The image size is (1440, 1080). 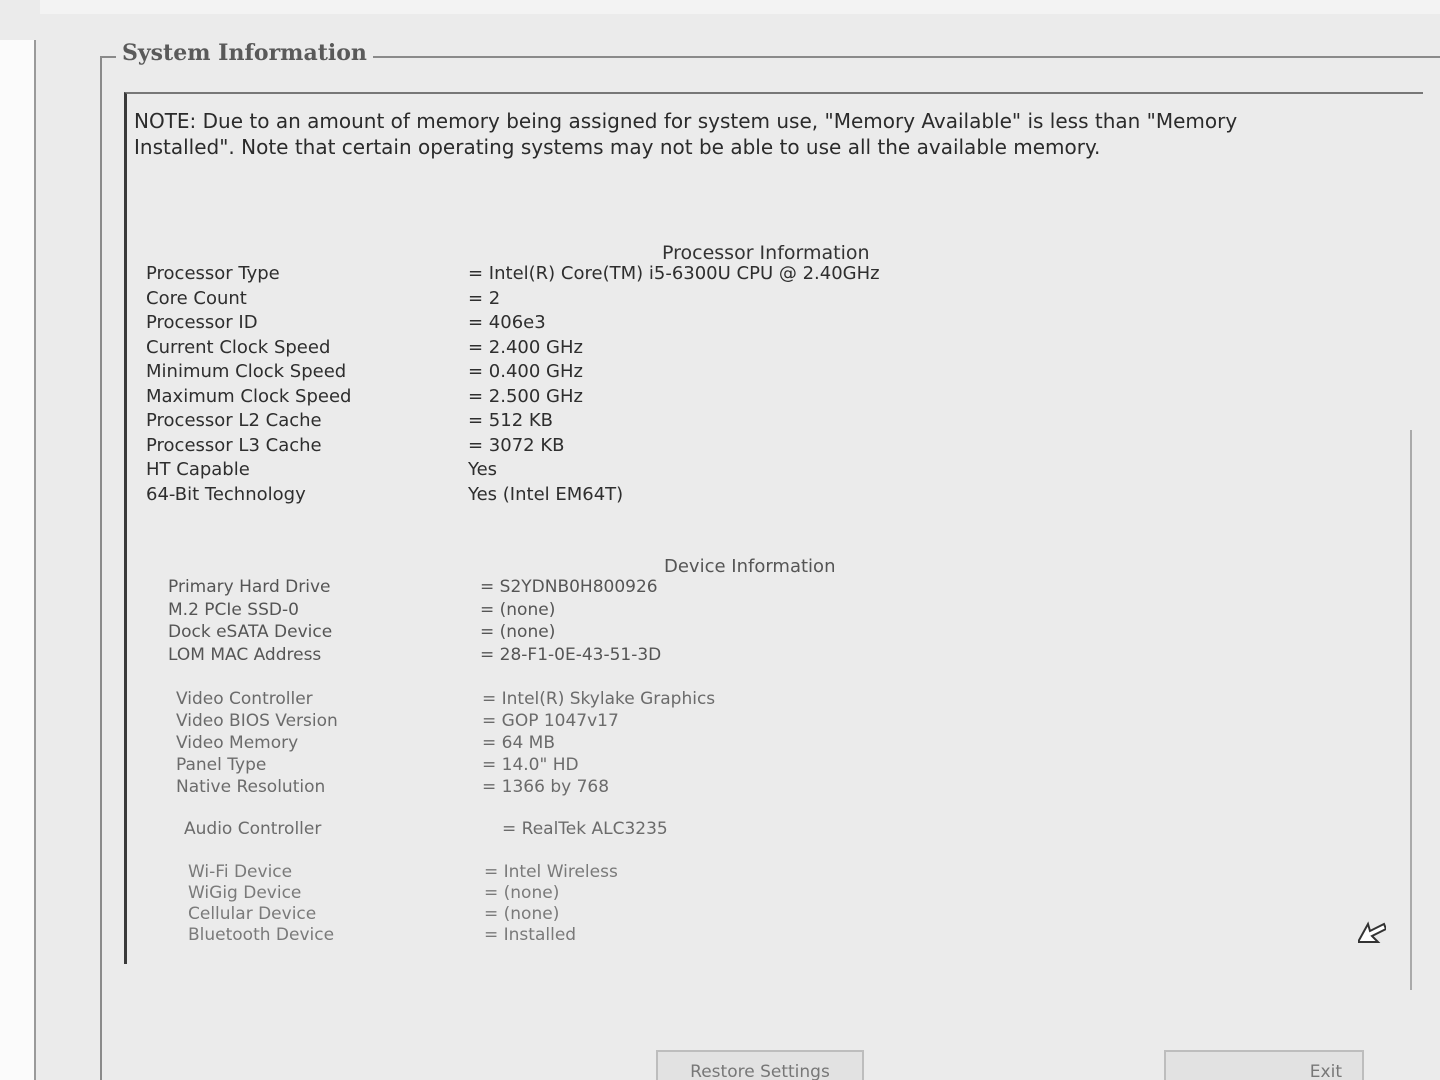 I want to click on row-label: Maximum Clock Speed, so click(x=249, y=396).